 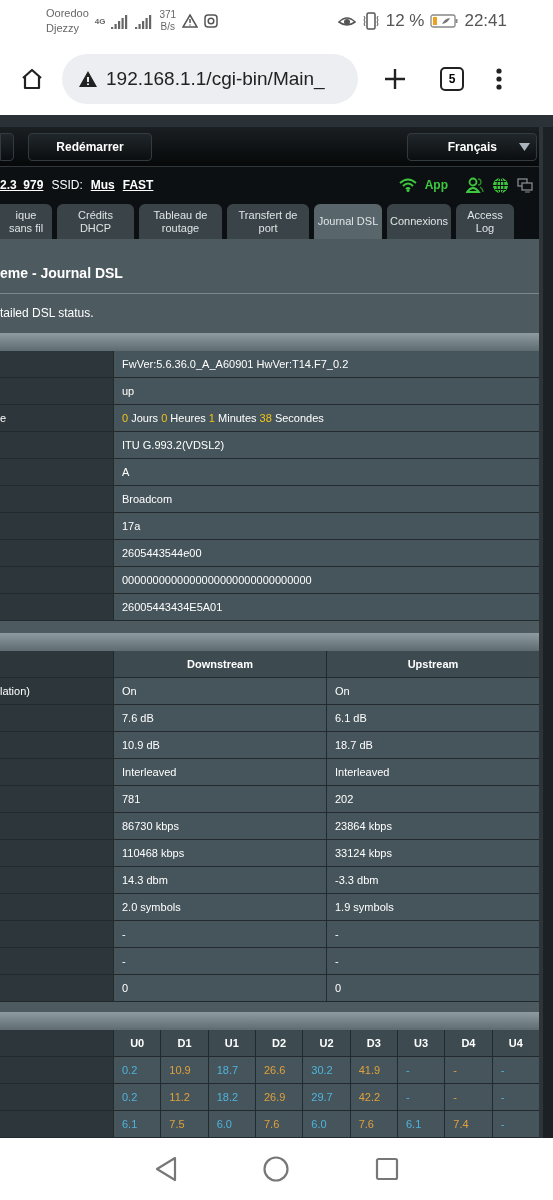 What do you see at coordinates (373, 1097) in the screenshot?
I see `value-cell: 42.2` at bounding box center [373, 1097].